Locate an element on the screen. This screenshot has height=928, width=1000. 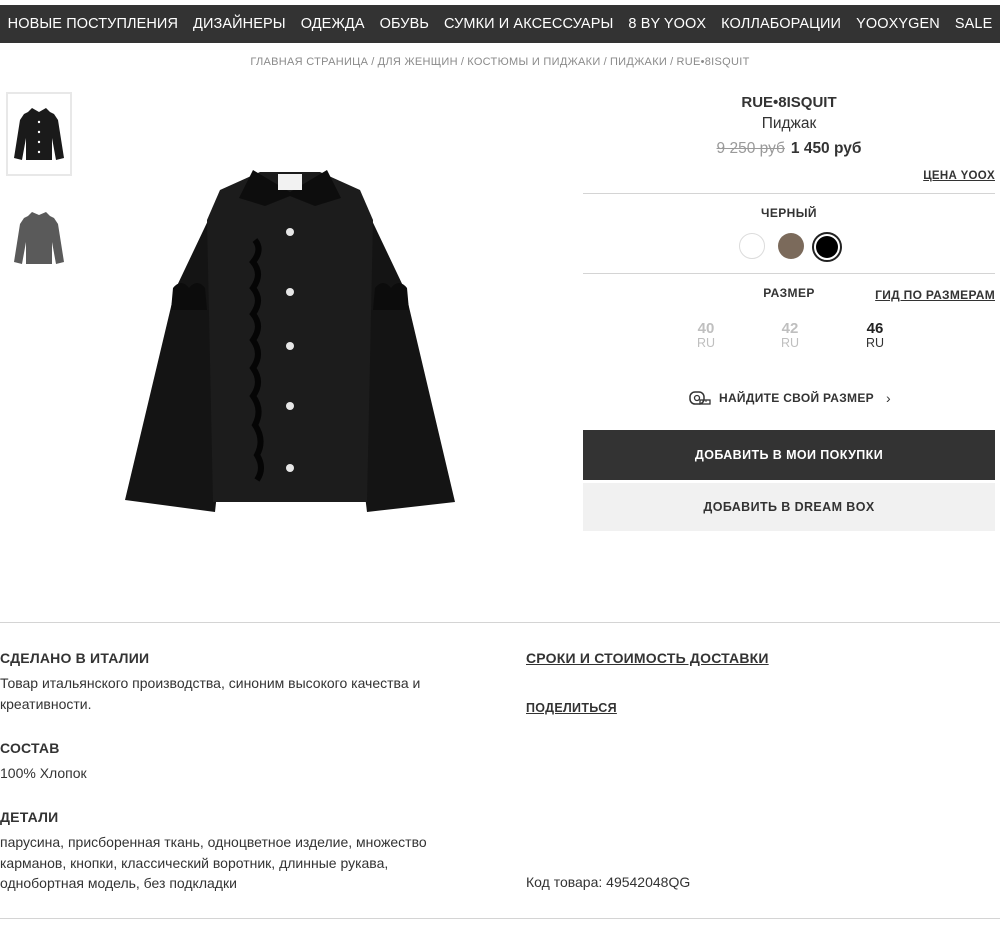
find-your-size-link: НАЙДИТЕ СВОЙ РАЗМЕР › is located at coordinates (790, 398).